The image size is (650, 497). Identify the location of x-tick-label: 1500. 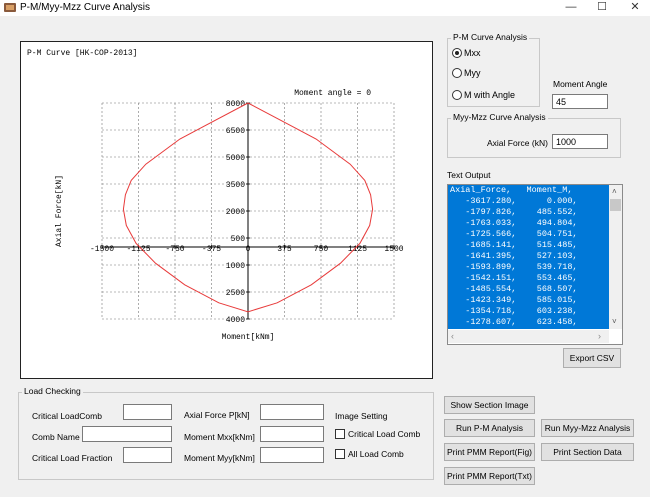
(393, 249).